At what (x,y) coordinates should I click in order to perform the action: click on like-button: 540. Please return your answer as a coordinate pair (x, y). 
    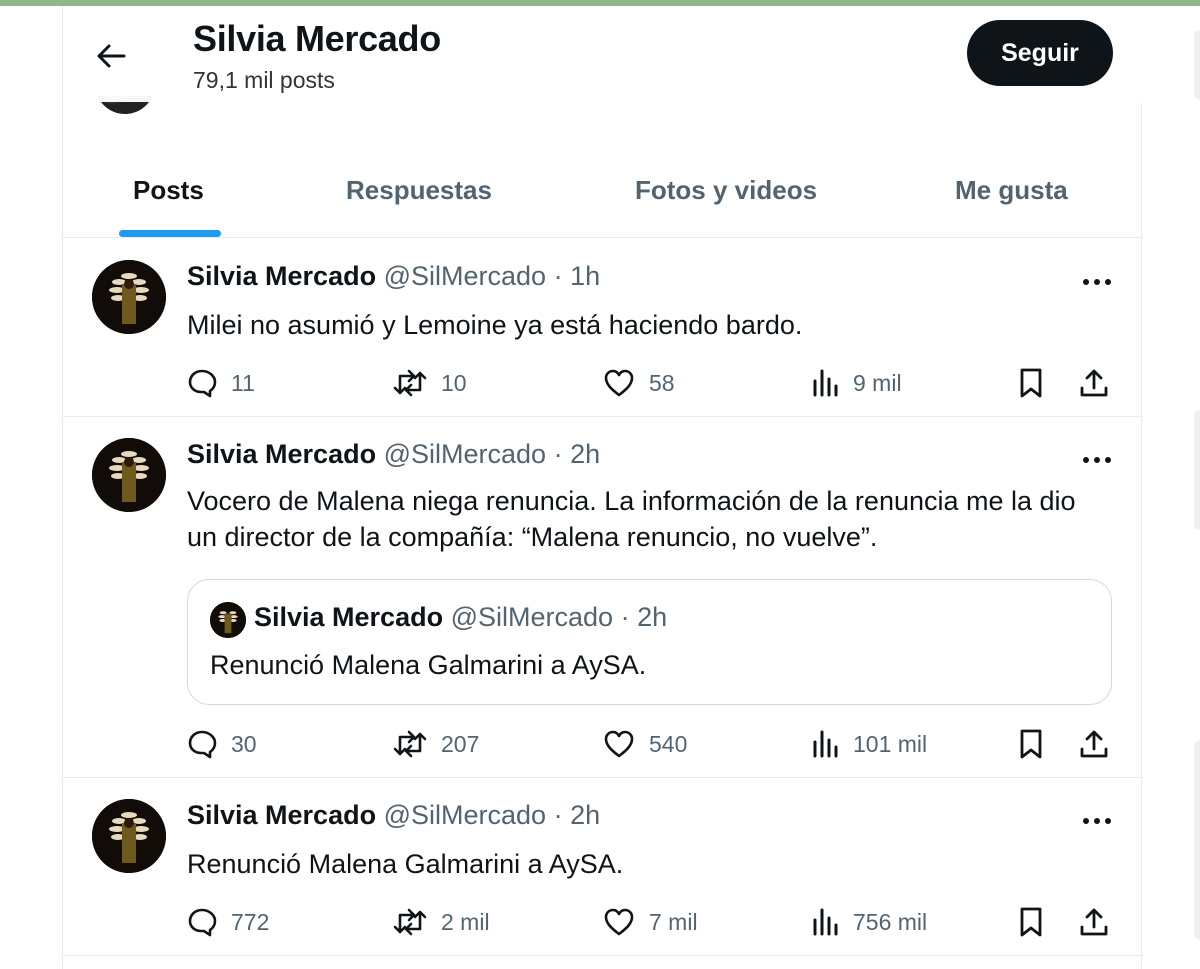
    Looking at the image, I should click on (645, 744).